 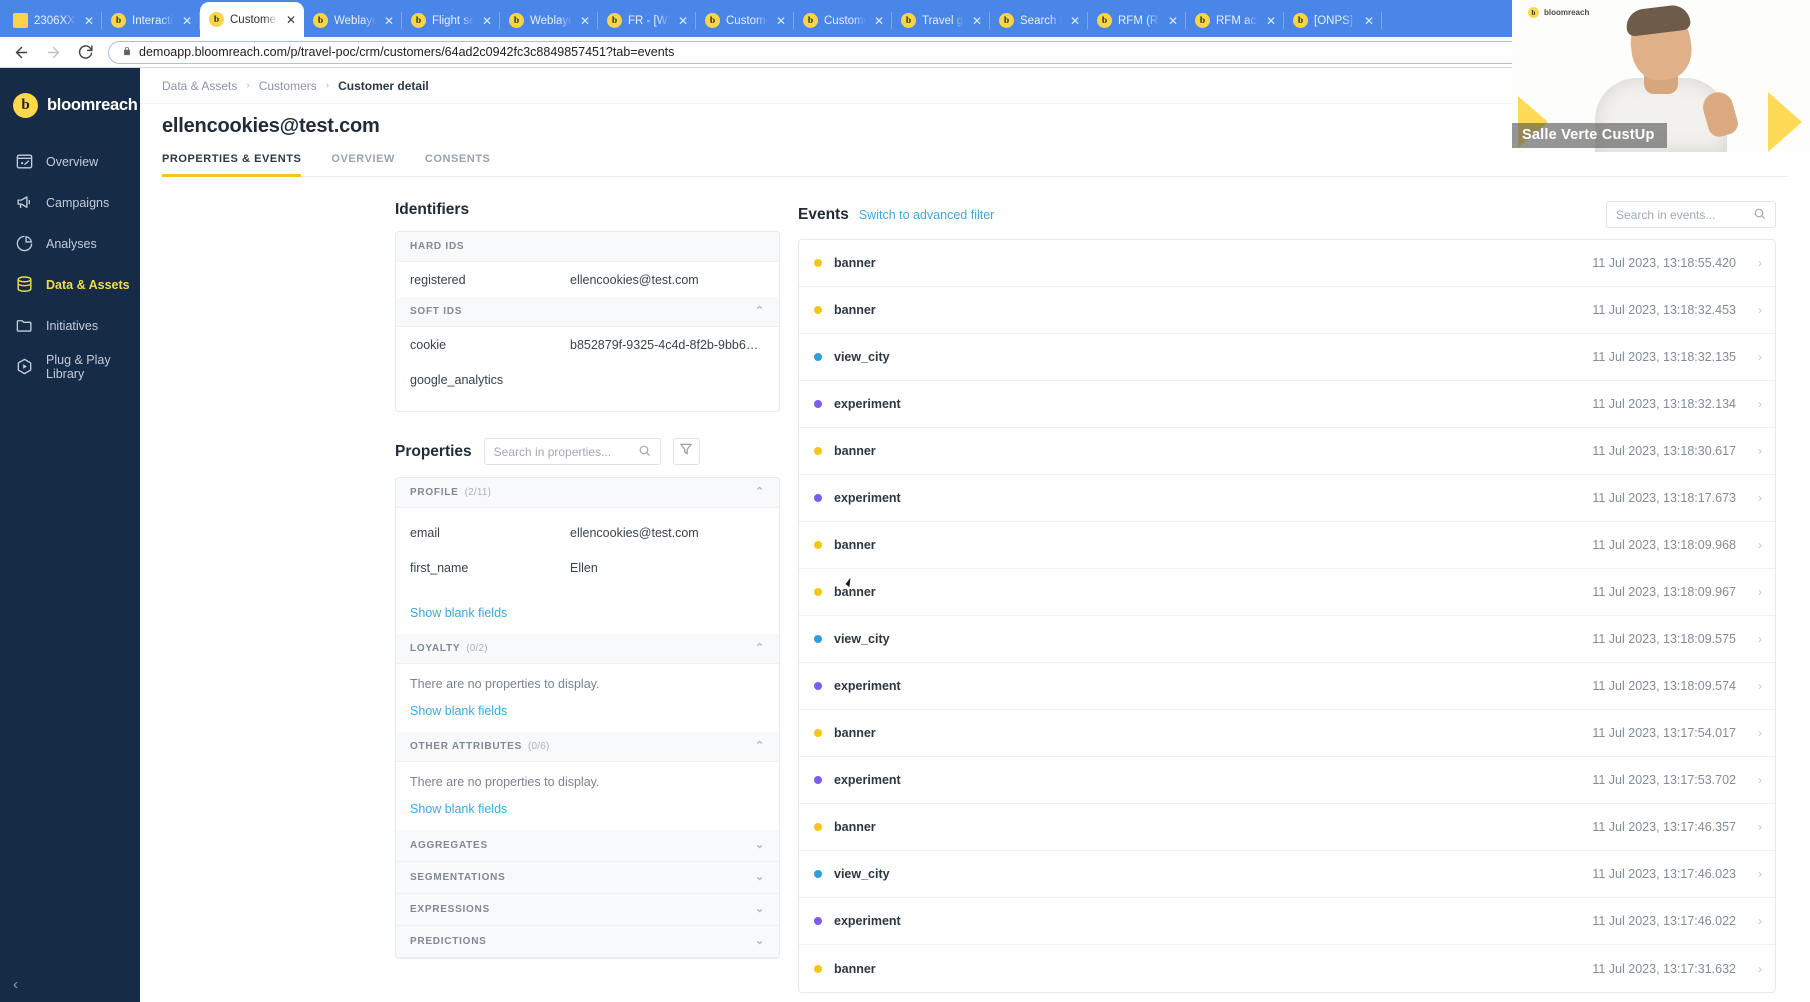 What do you see at coordinates (587, 910) in the screenshot?
I see `property-group-header-collapsed: EXPRESSIONS ⌄` at bounding box center [587, 910].